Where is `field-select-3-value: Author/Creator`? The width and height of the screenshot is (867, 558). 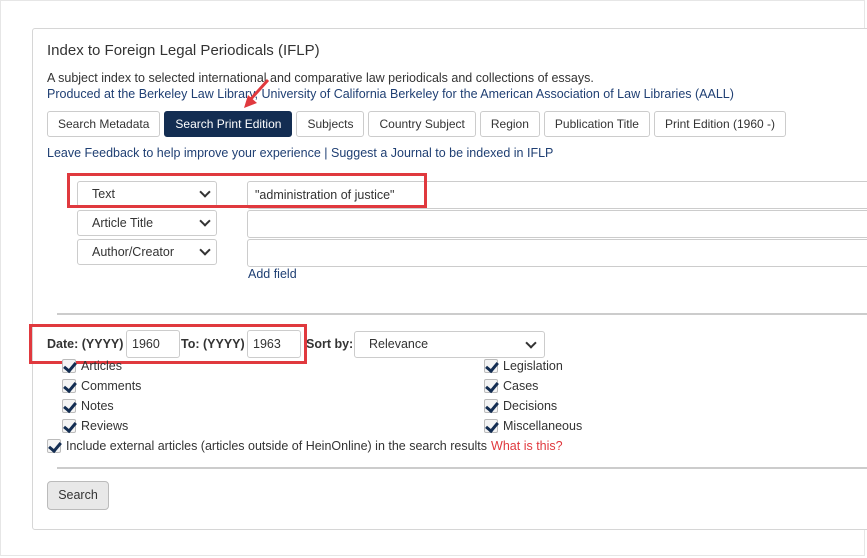
field-select-3-value: Author/Creator is located at coordinates (133, 252).